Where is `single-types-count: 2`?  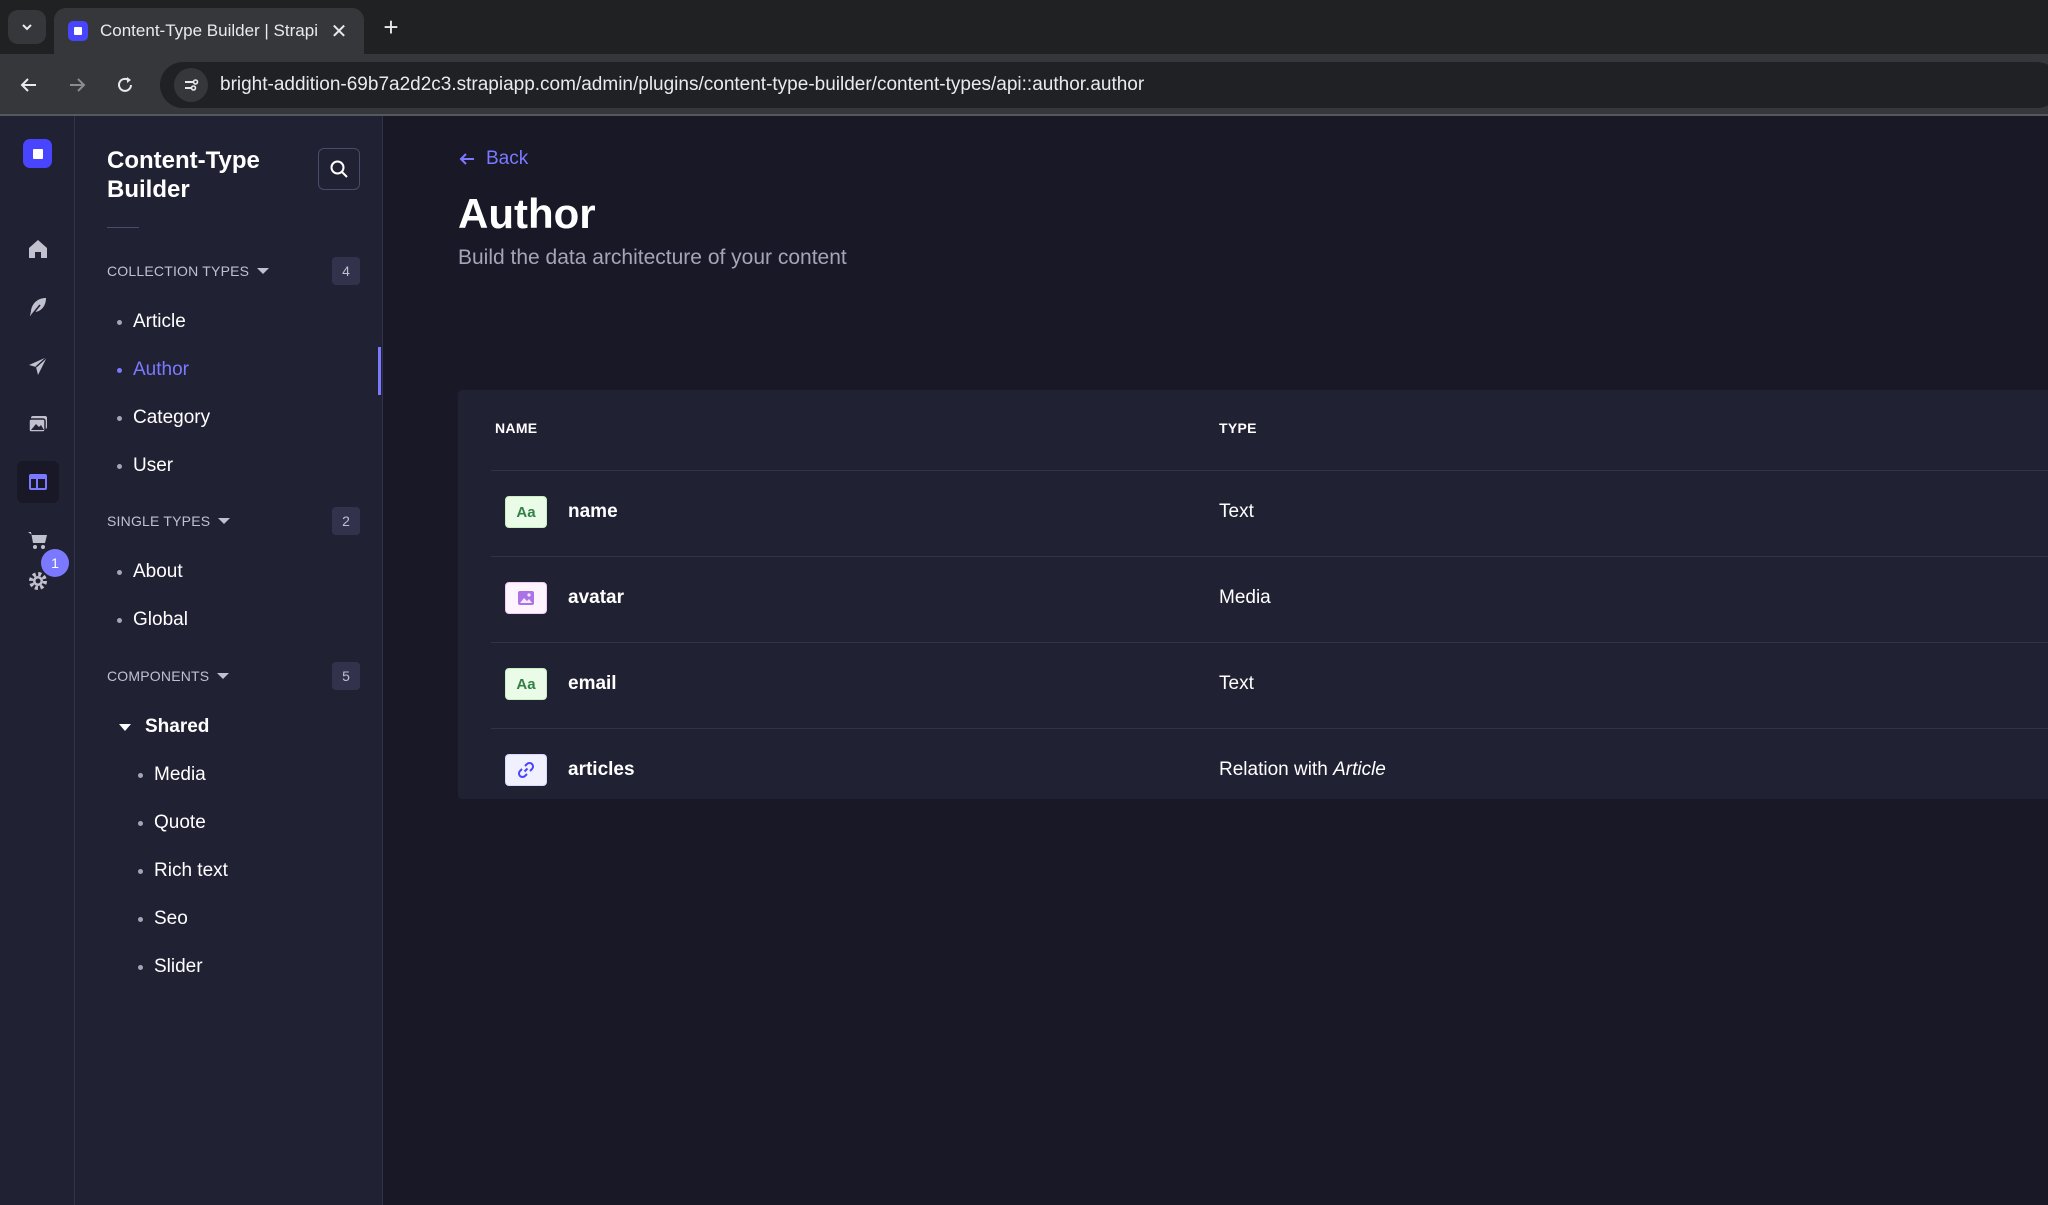
single-types-count: 2 is located at coordinates (346, 521).